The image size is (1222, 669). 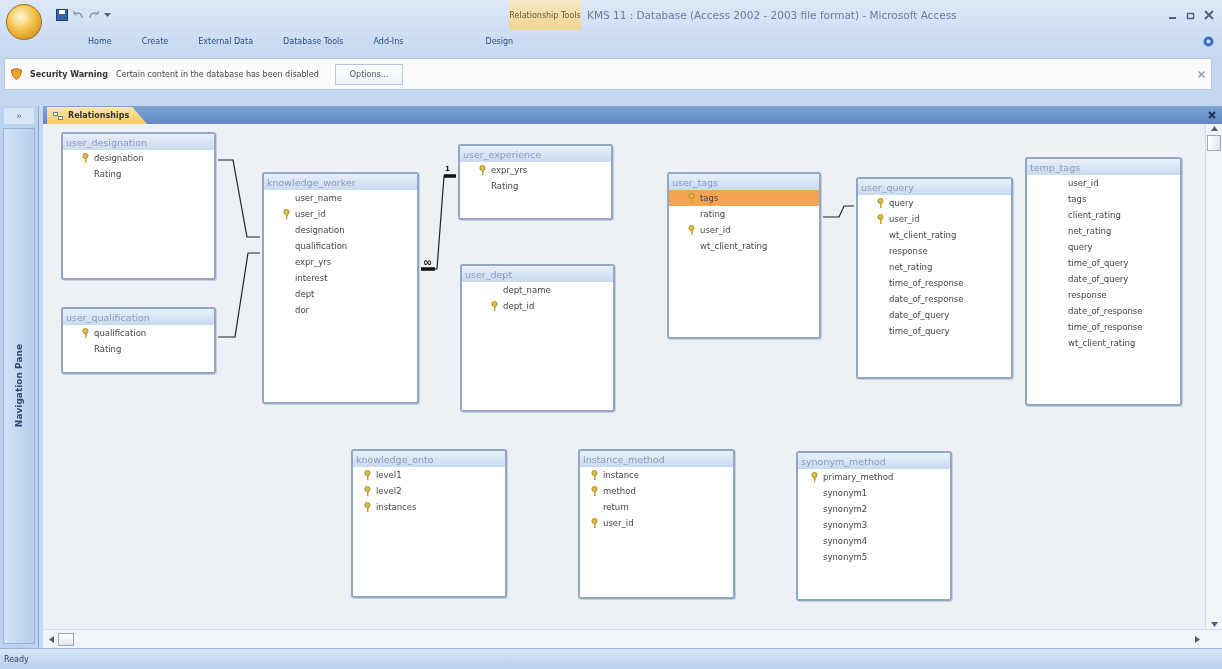 What do you see at coordinates (226, 41) in the screenshot?
I see `ribbon-tab: External Data` at bounding box center [226, 41].